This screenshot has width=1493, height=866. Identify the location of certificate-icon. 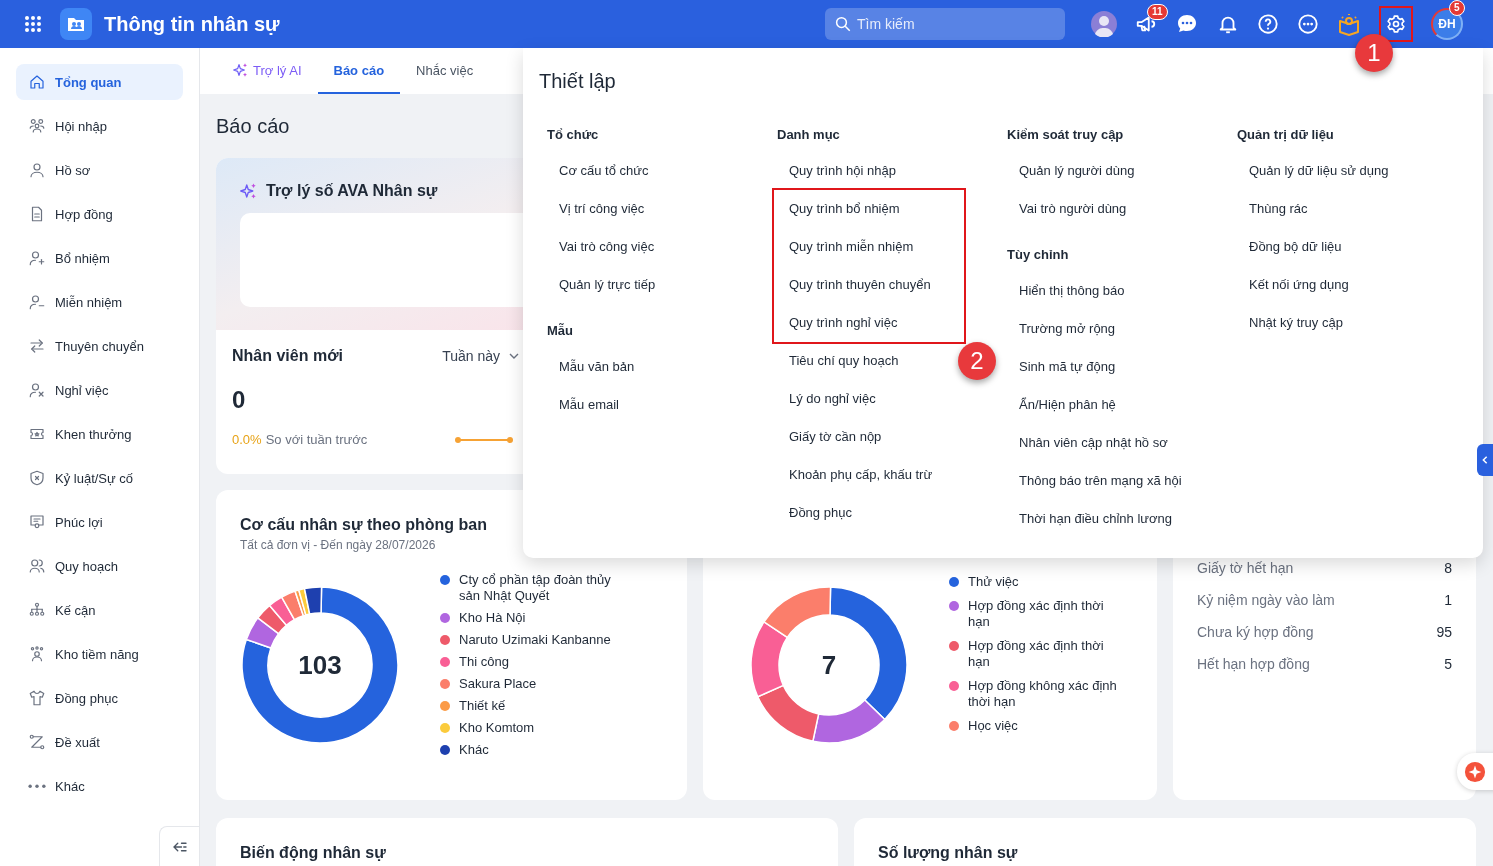
(37, 522).